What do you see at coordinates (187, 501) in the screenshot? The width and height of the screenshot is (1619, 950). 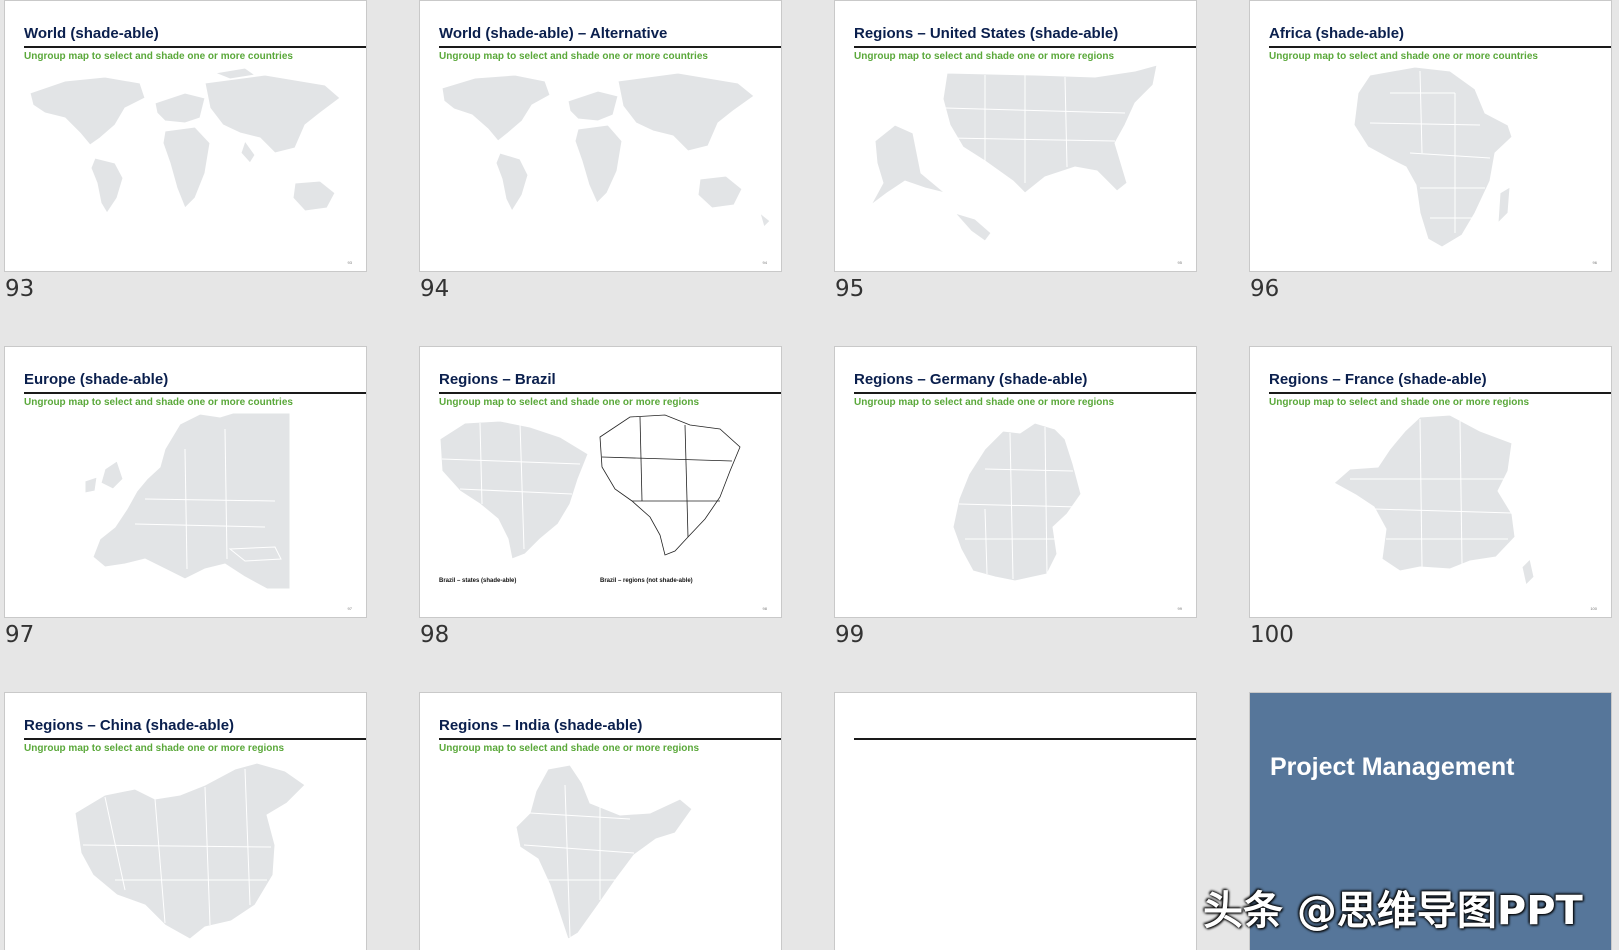 I see `europe-map-icon` at bounding box center [187, 501].